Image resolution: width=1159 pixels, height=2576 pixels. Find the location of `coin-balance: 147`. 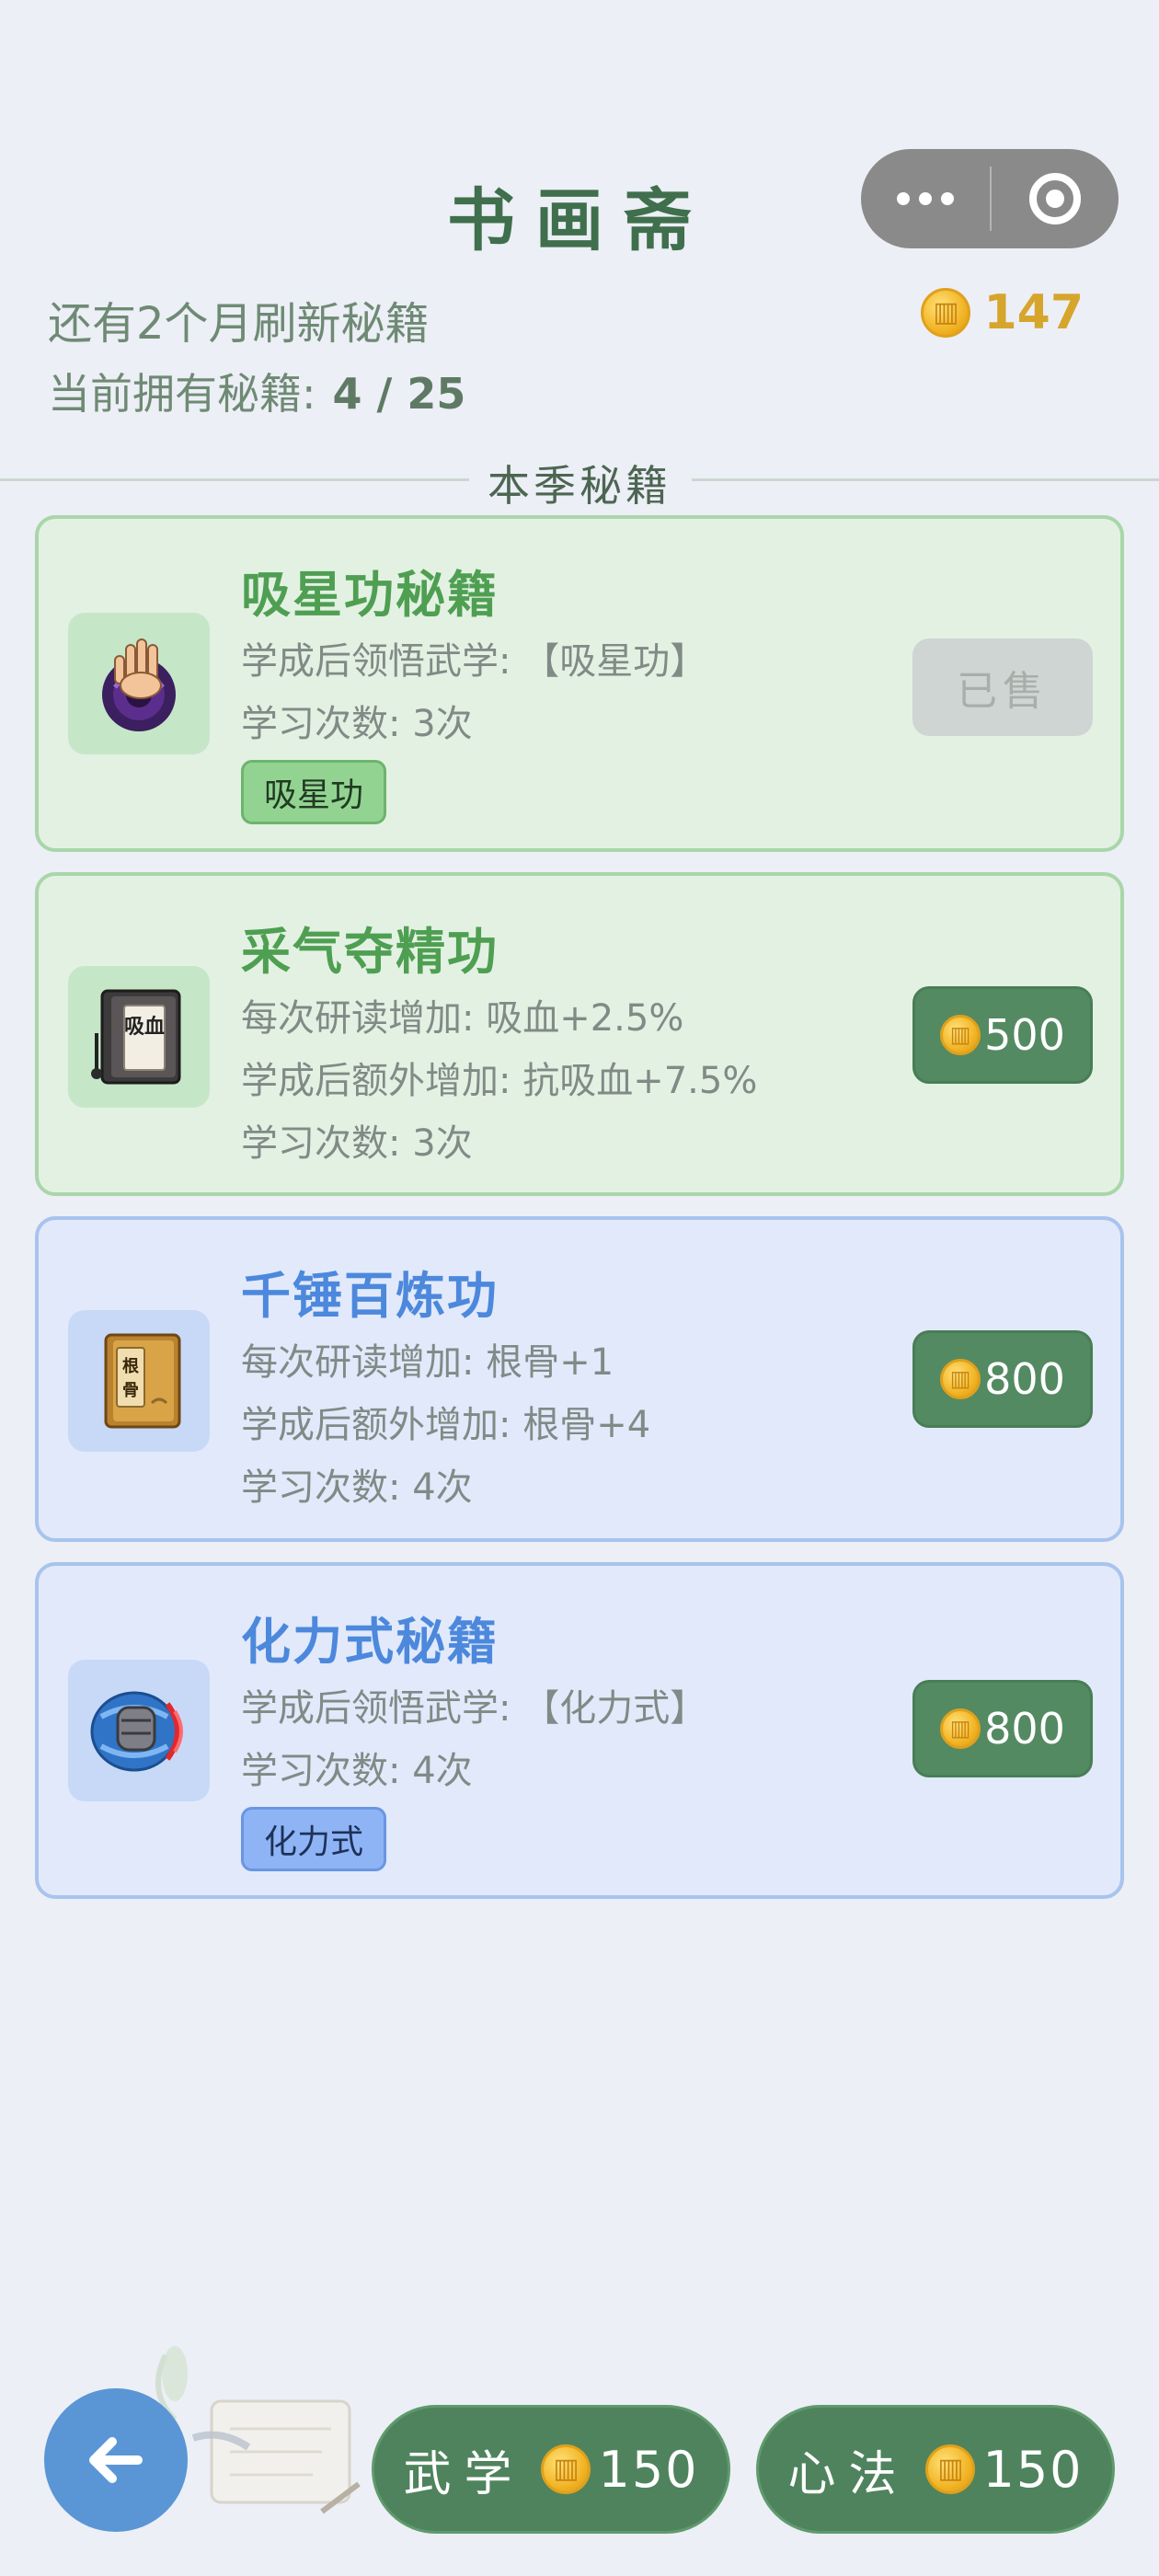

coin-balance: 147 is located at coordinates (1002, 312).